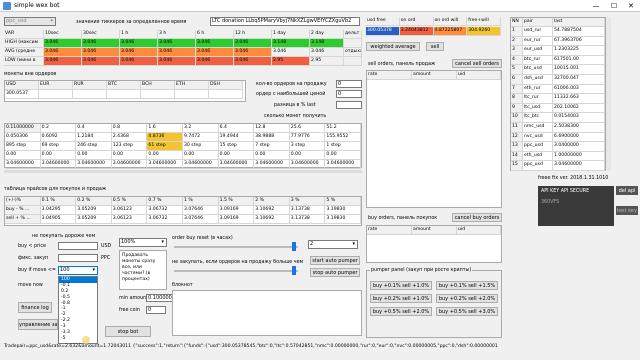 The height and width of the screenshot is (360, 640). What do you see at coordinates (38, 324) in the screenshot?
I see `manage-button: управление за` at bounding box center [38, 324].